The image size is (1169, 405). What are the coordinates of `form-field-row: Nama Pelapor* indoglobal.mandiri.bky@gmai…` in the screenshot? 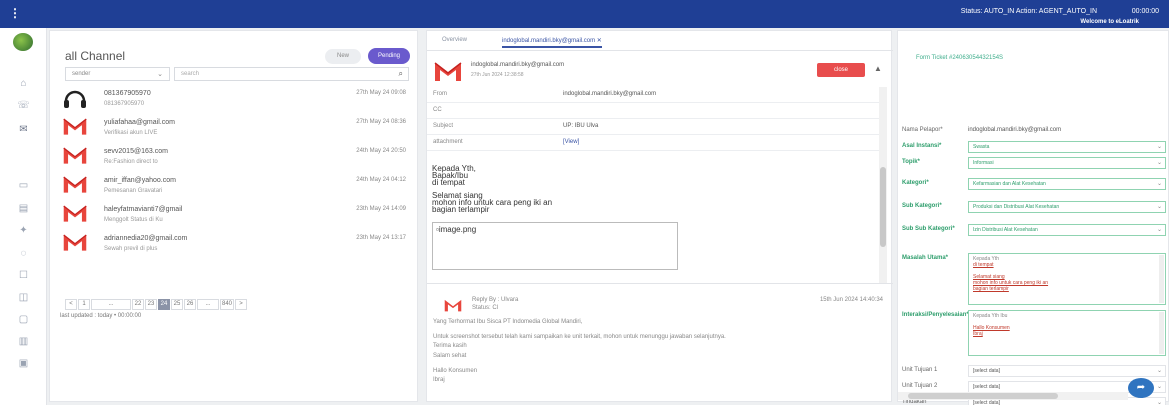 It's located at (1035, 132).